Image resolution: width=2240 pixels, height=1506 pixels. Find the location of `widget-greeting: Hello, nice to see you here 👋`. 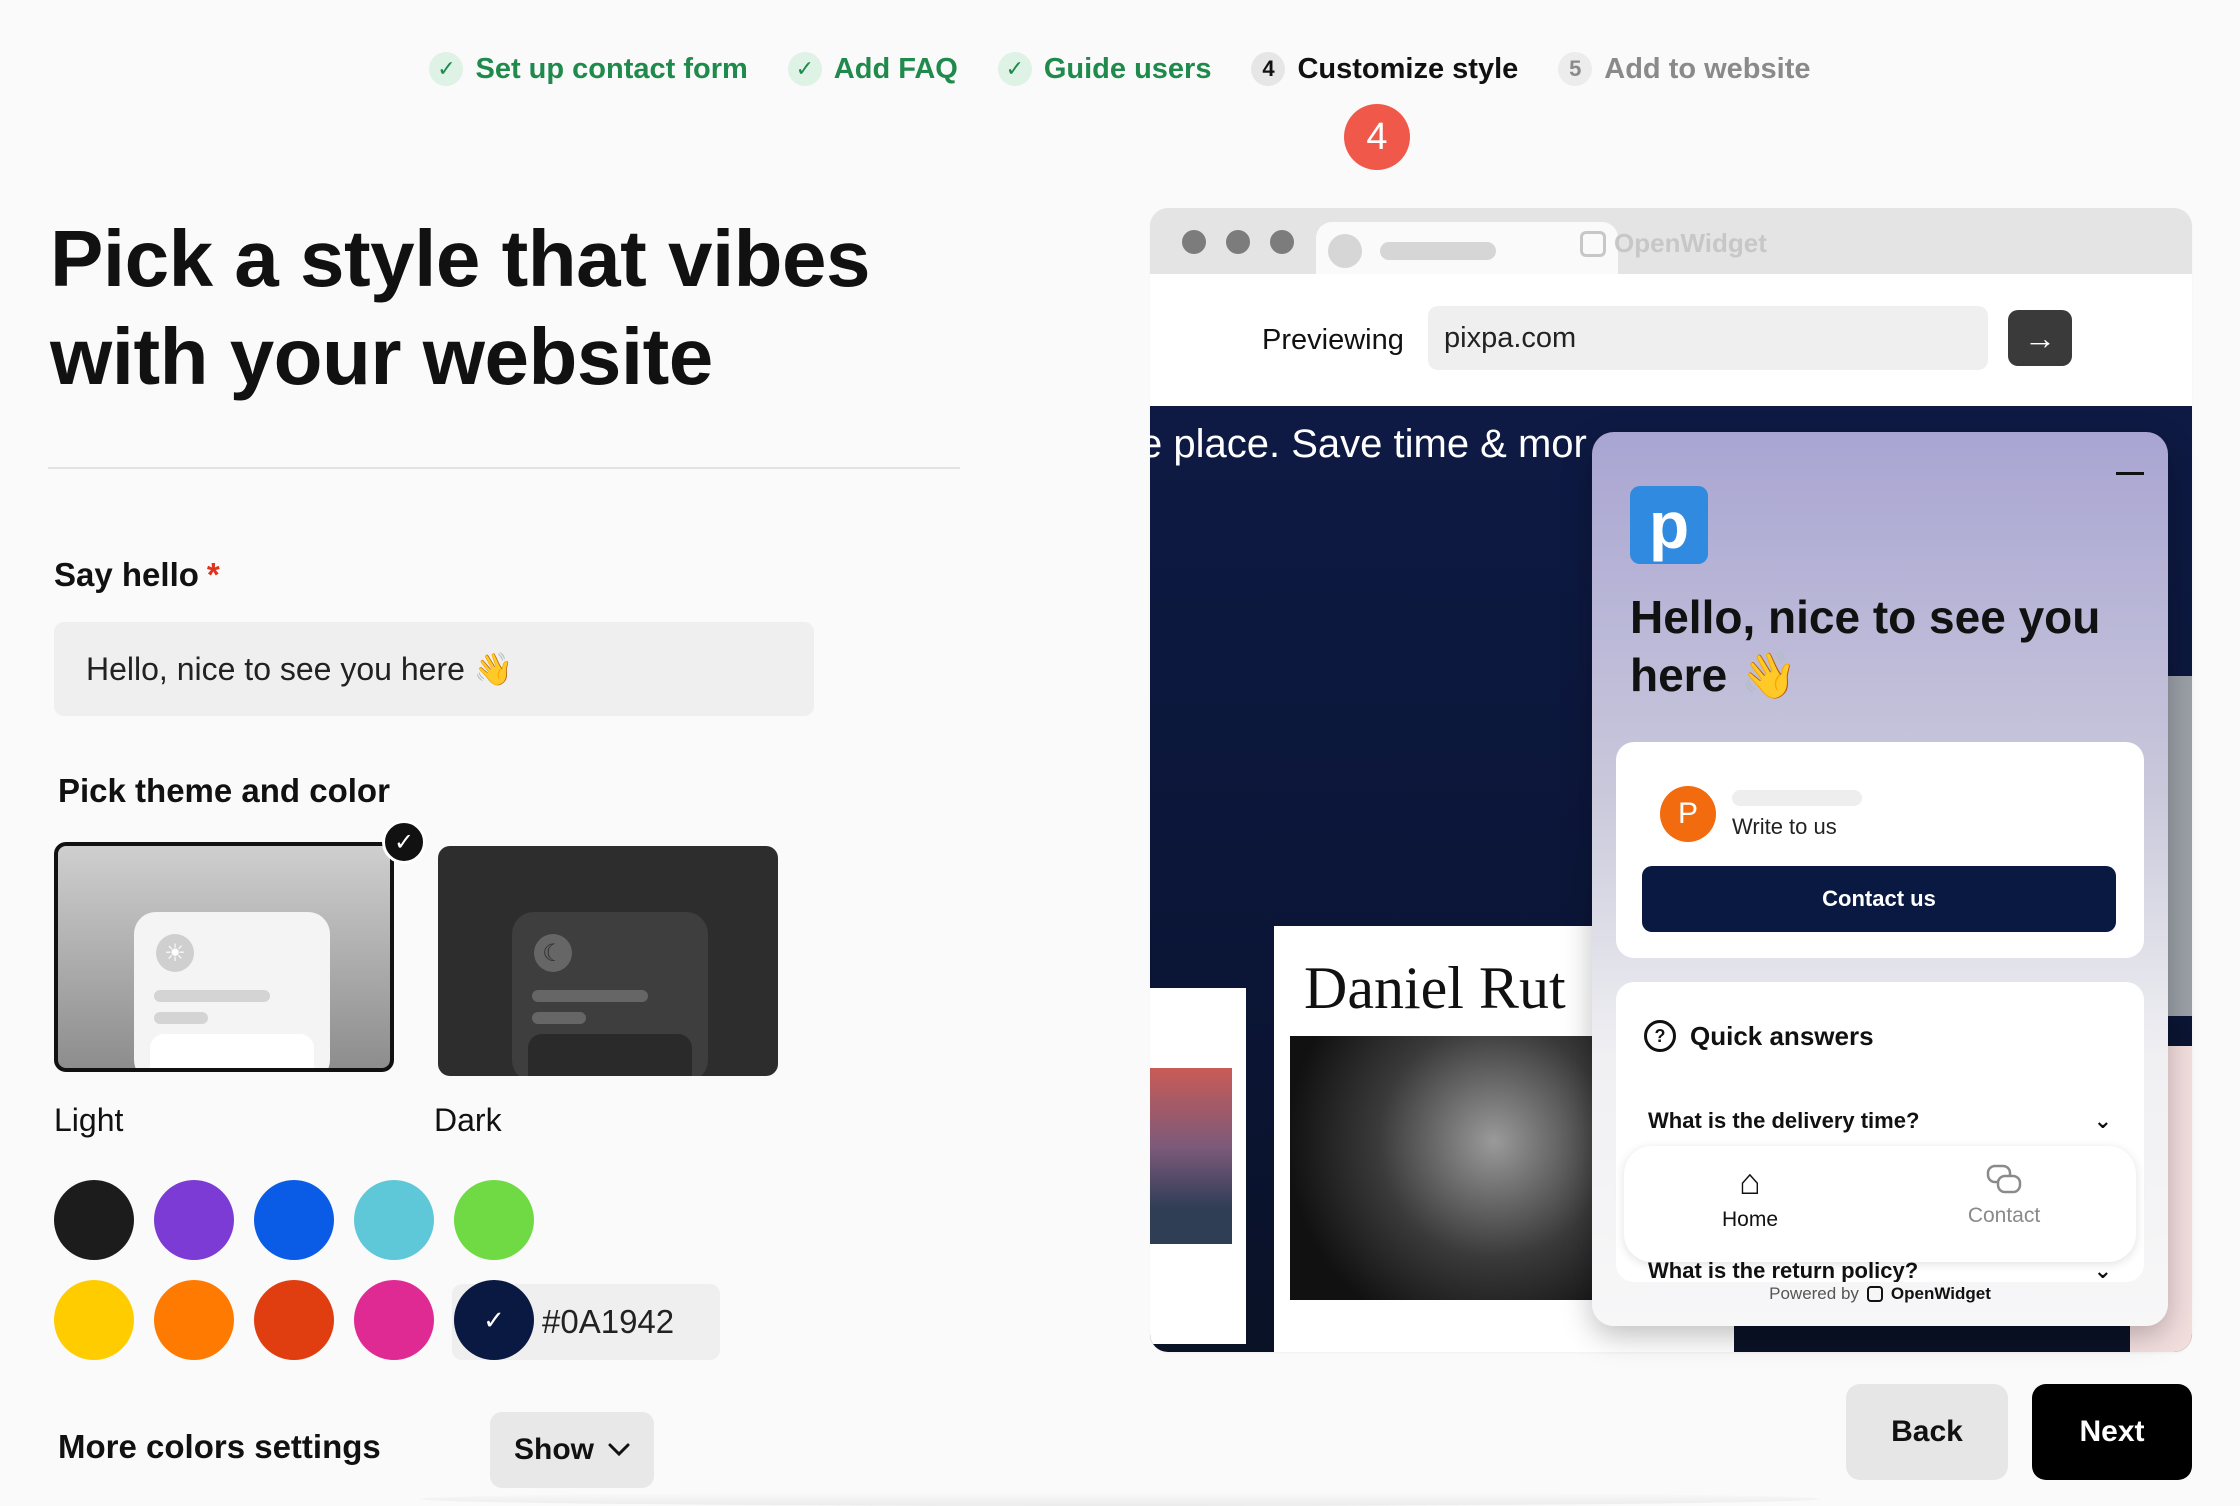

widget-greeting: Hello, nice to see you here 👋 is located at coordinates (1865, 646).